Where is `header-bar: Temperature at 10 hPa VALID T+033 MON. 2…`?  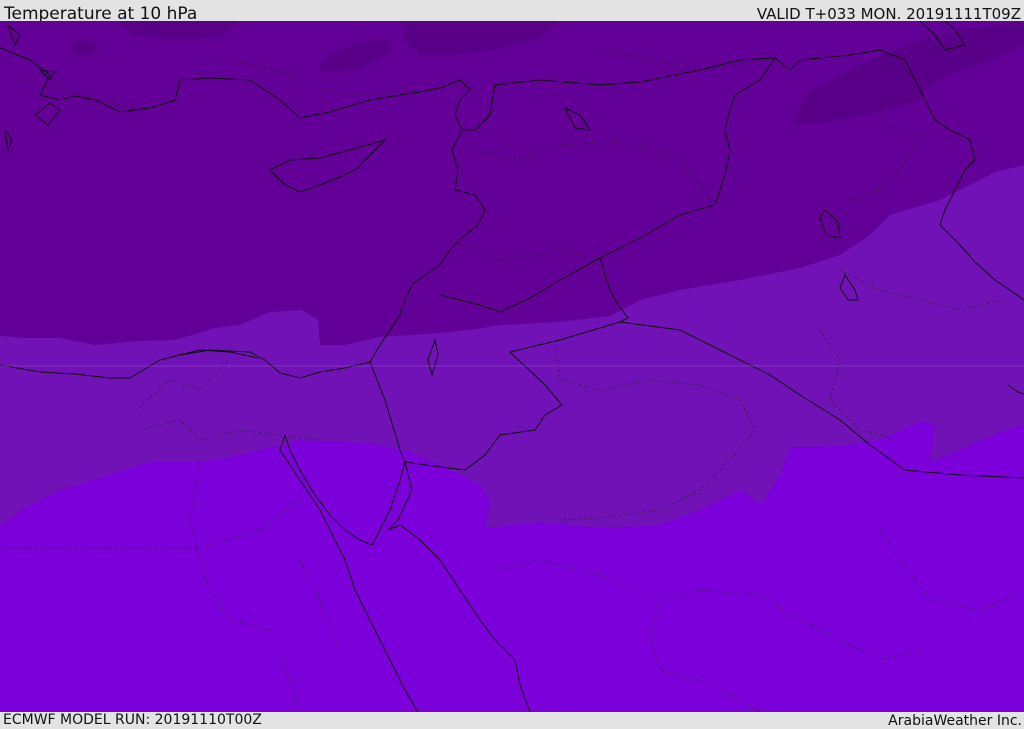
header-bar: Temperature at 10 hPa VALID T+033 MON. 2… is located at coordinates (512, 12).